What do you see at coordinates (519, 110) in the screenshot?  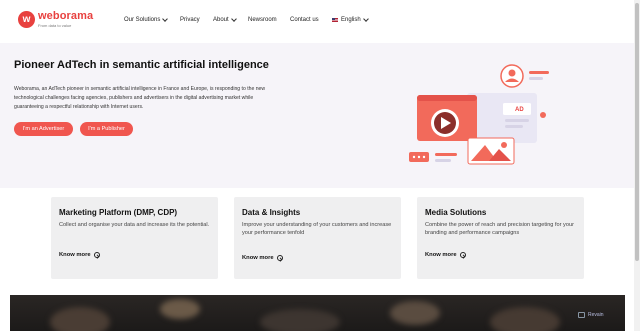 I see `ad-label: AD` at bounding box center [519, 110].